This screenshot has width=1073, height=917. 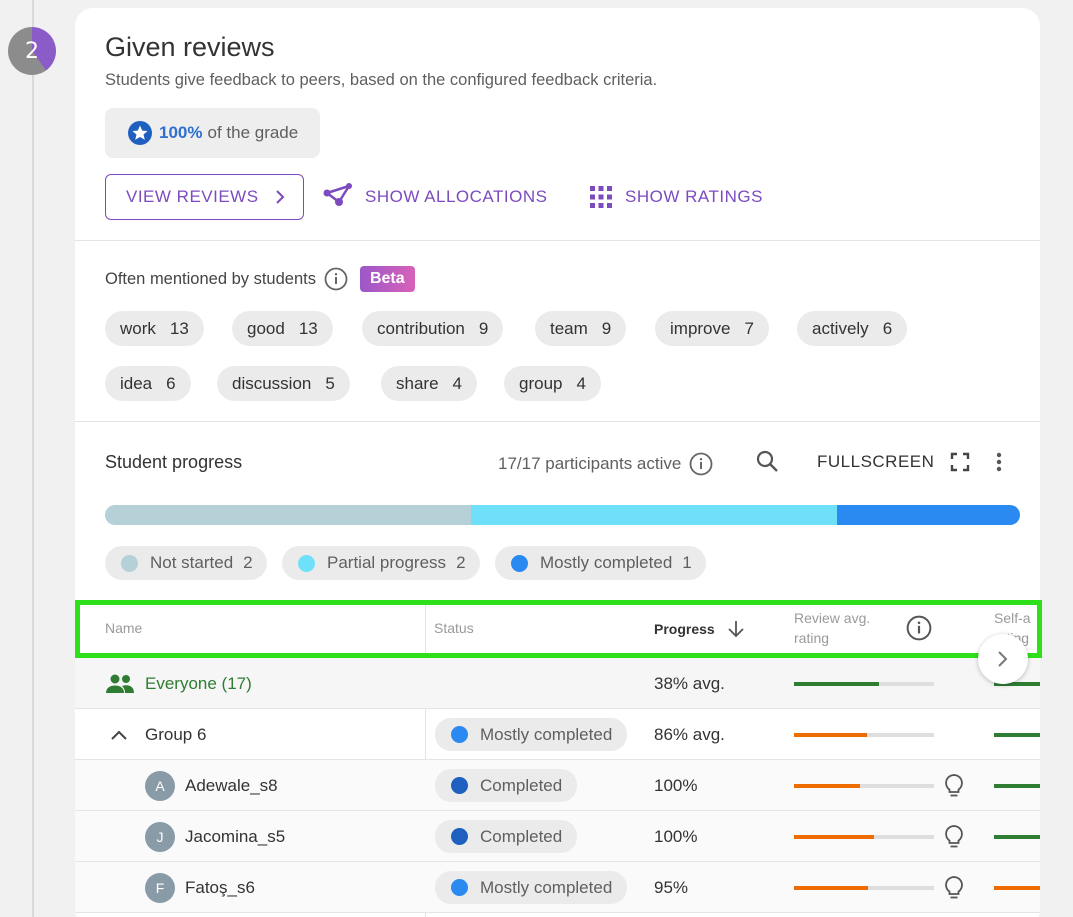 What do you see at coordinates (749, 328) in the screenshot?
I see `tag-count: 7` at bounding box center [749, 328].